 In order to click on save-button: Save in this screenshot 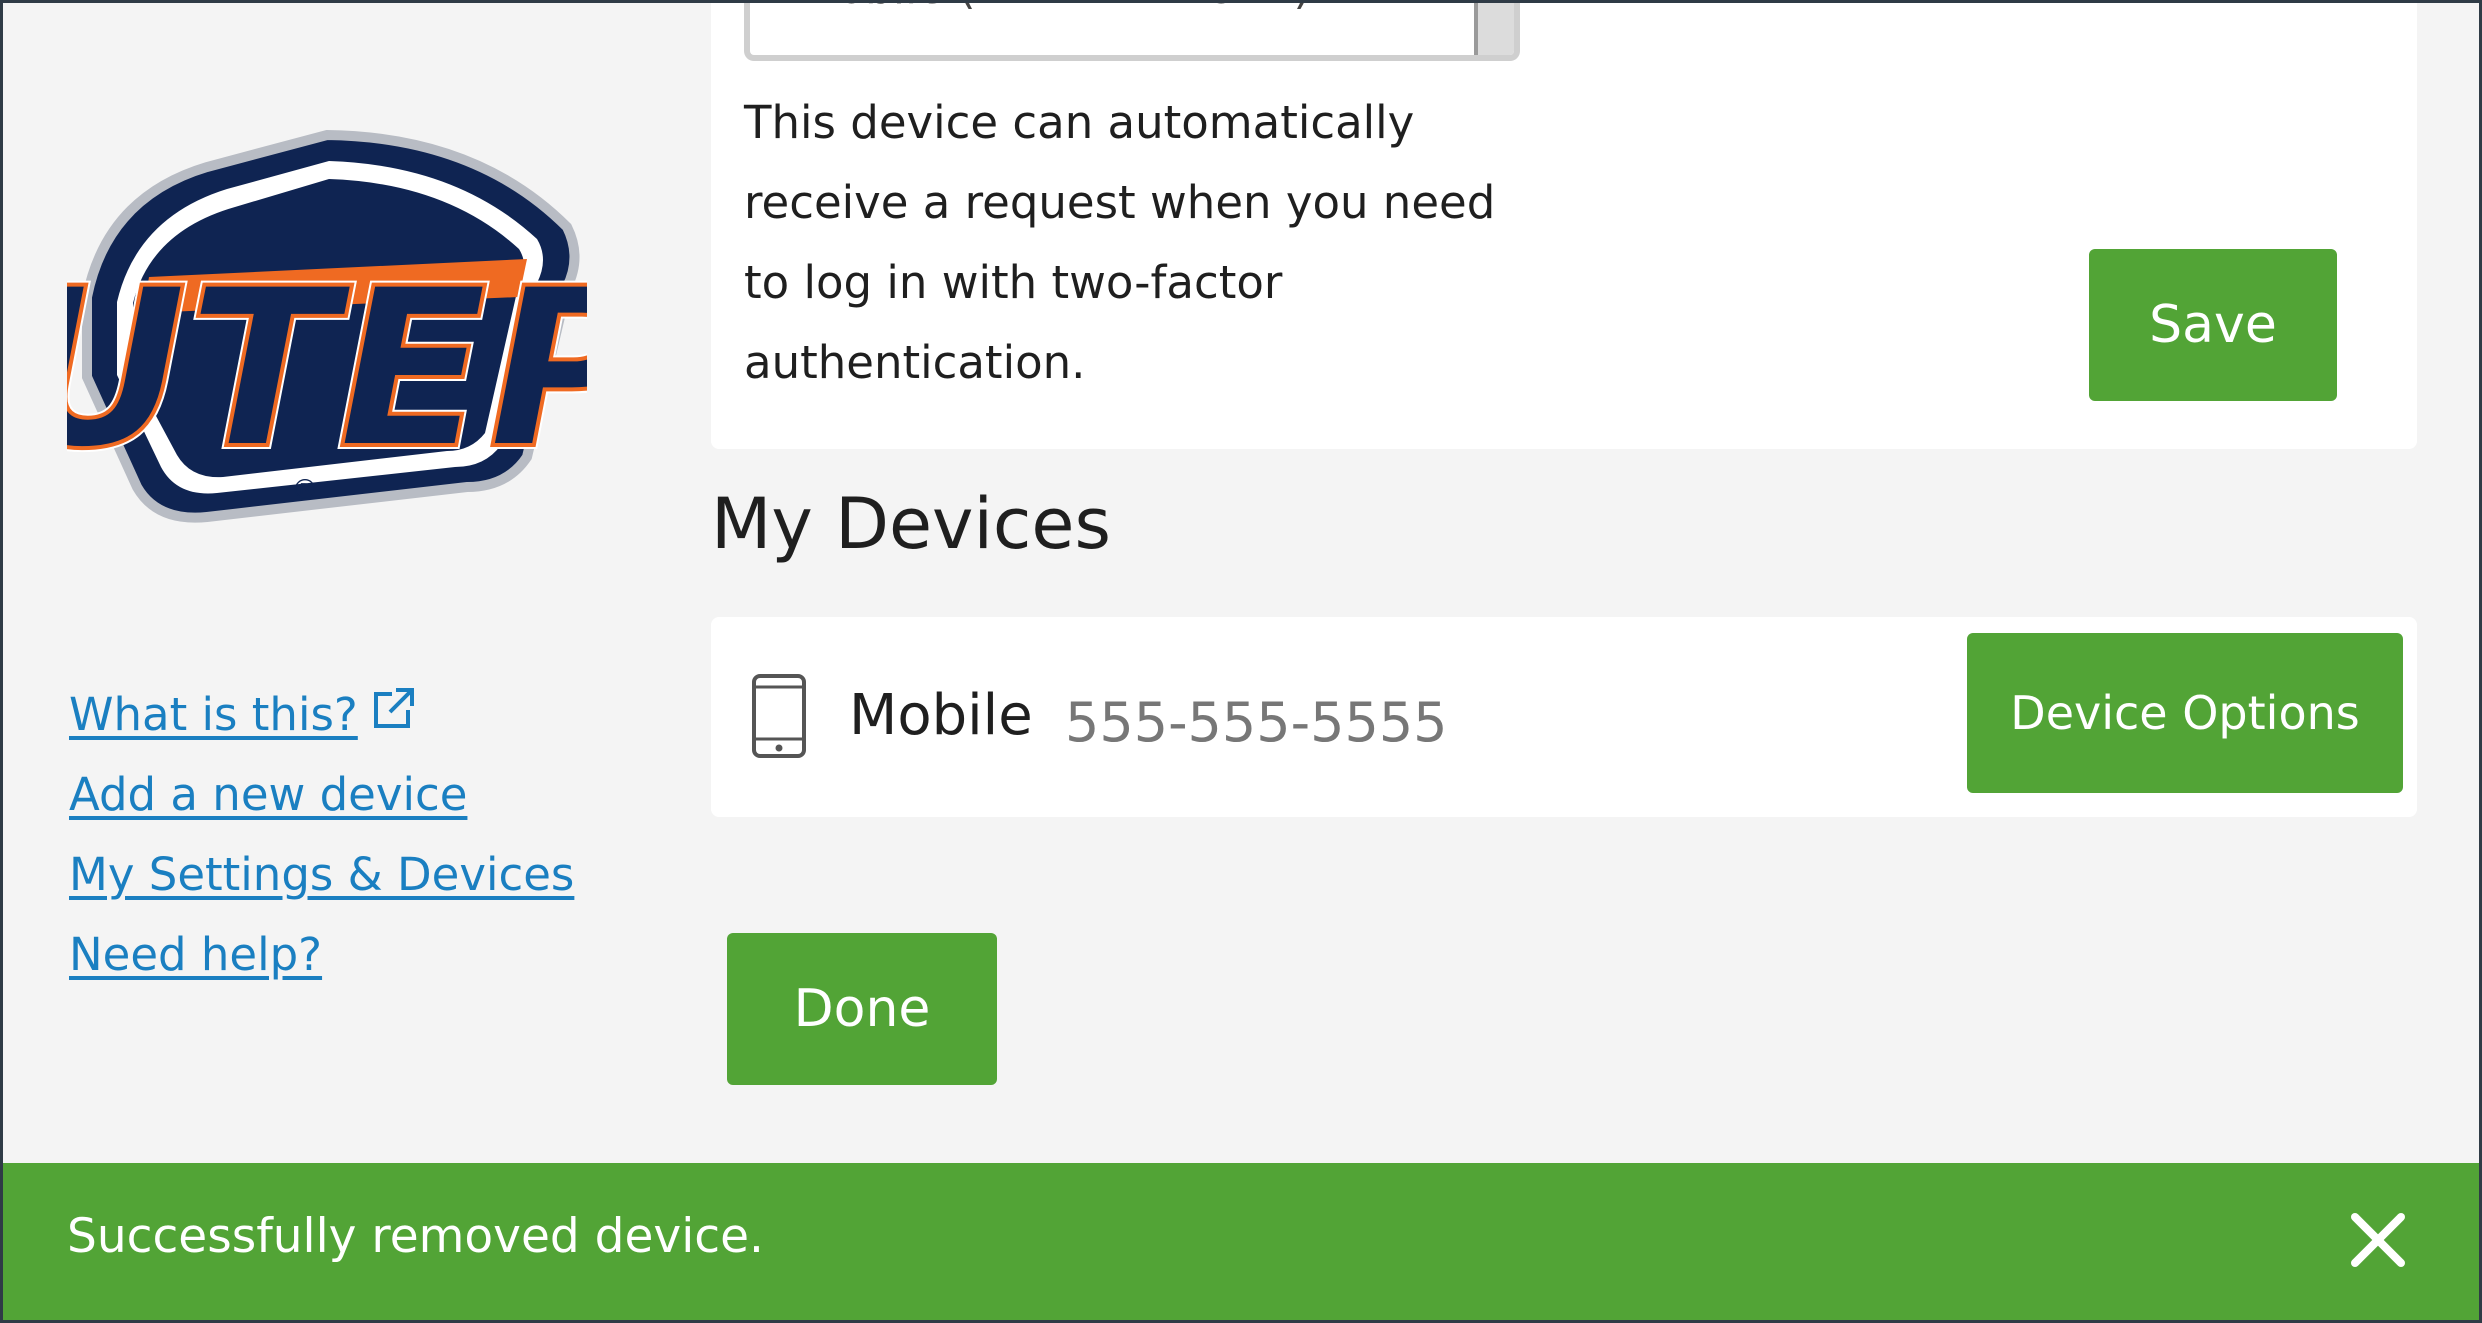, I will do `click(2213, 325)`.